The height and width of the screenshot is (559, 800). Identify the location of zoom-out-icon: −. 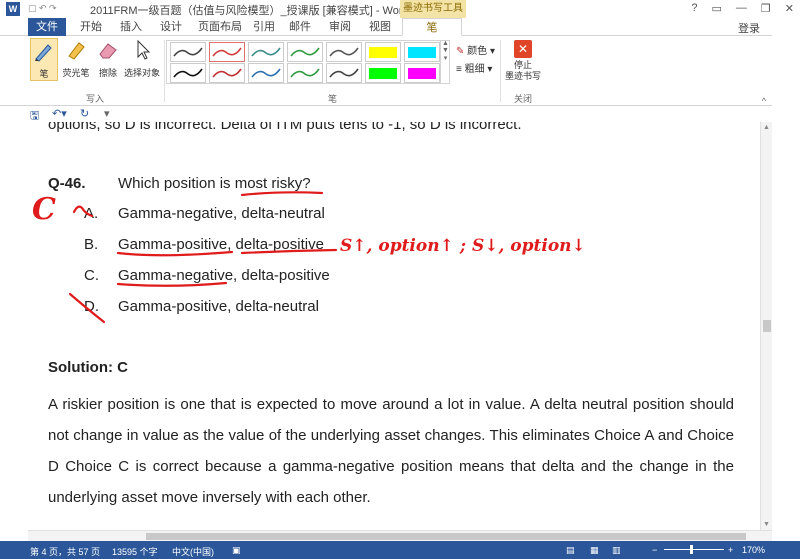
(654, 550).